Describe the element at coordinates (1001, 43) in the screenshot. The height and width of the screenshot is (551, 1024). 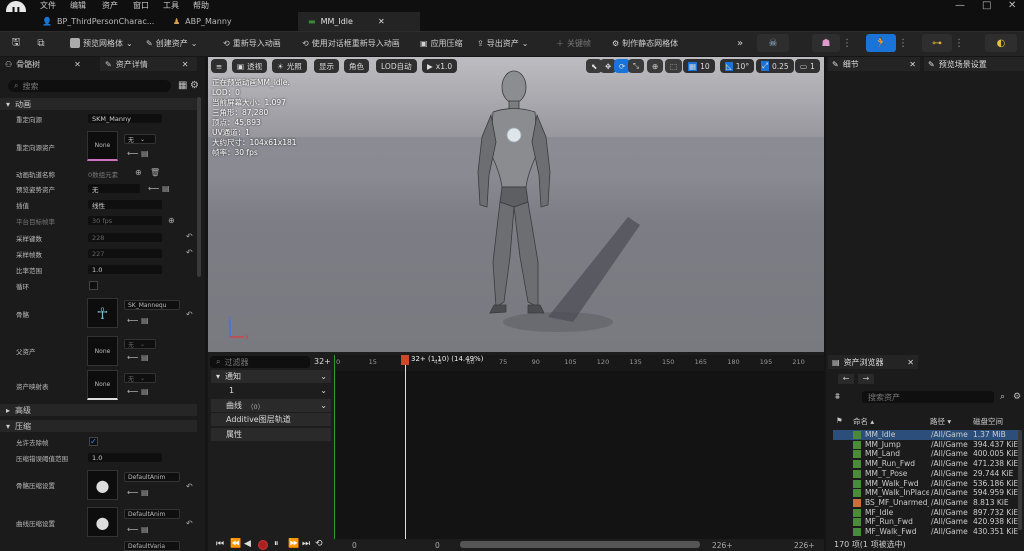
I see `physics-mode-icon: ◐` at that location.